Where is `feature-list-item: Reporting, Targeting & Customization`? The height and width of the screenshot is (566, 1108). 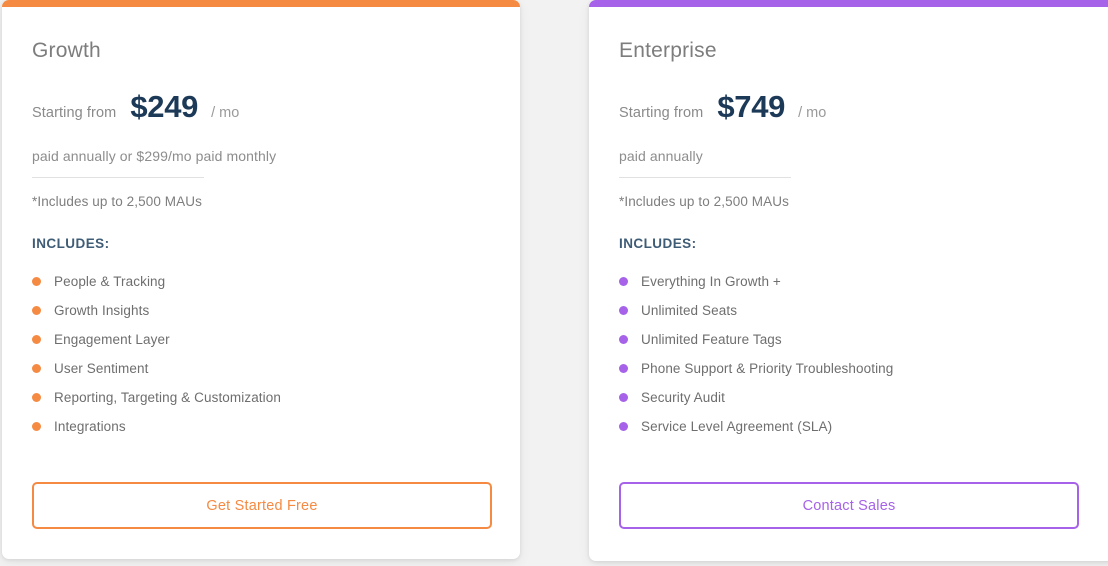
feature-list-item: Reporting, Targeting & Customization is located at coordinates (261, 397).